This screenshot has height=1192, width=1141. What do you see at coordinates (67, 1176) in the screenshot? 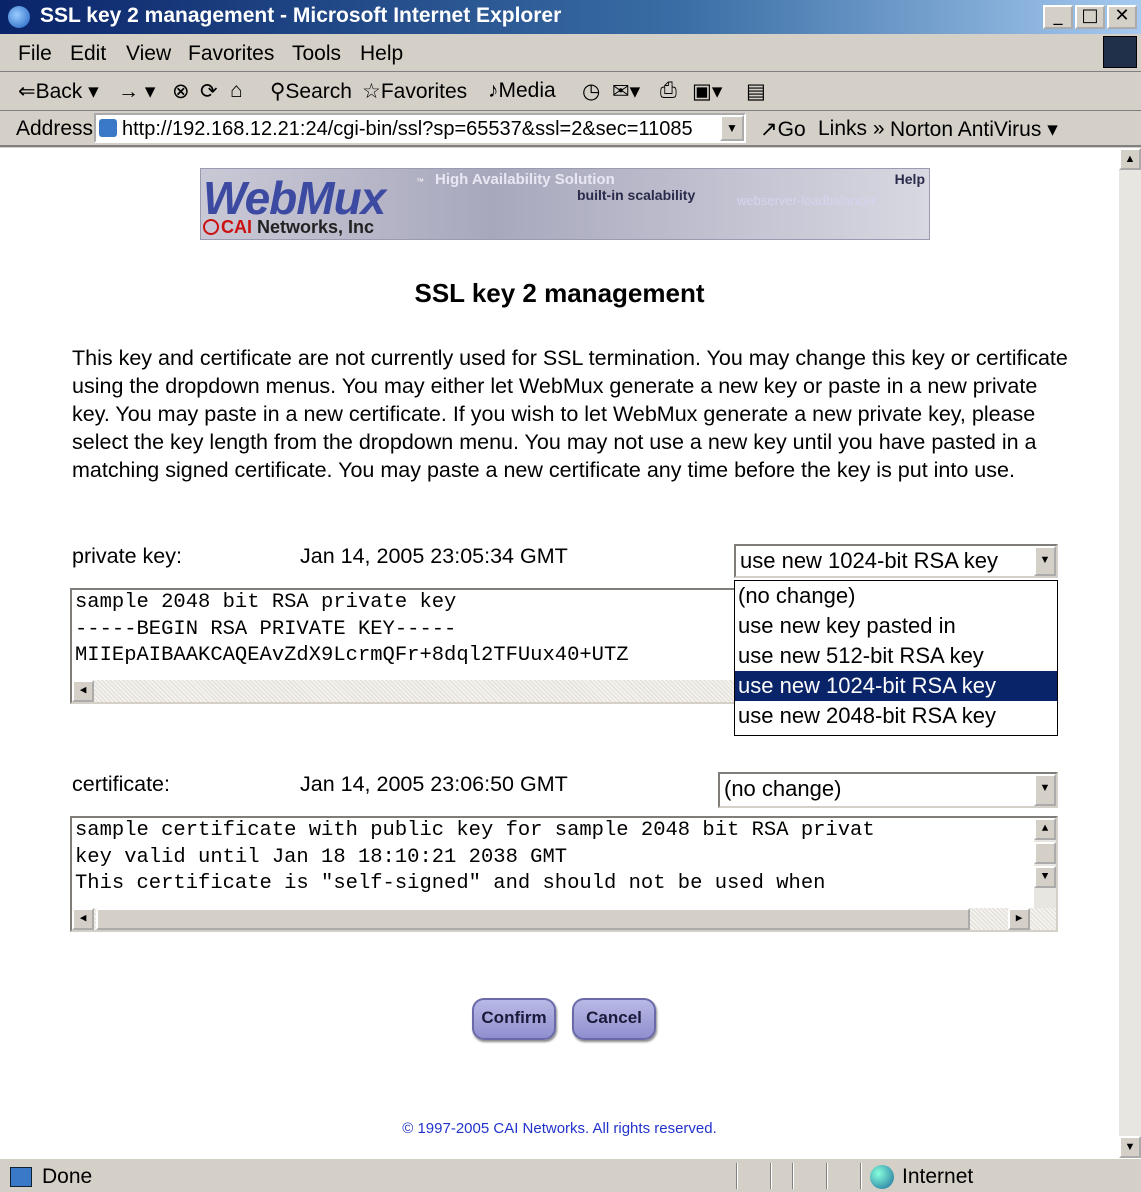
I see `status-text: Done` at bounding box center [67, 1176].